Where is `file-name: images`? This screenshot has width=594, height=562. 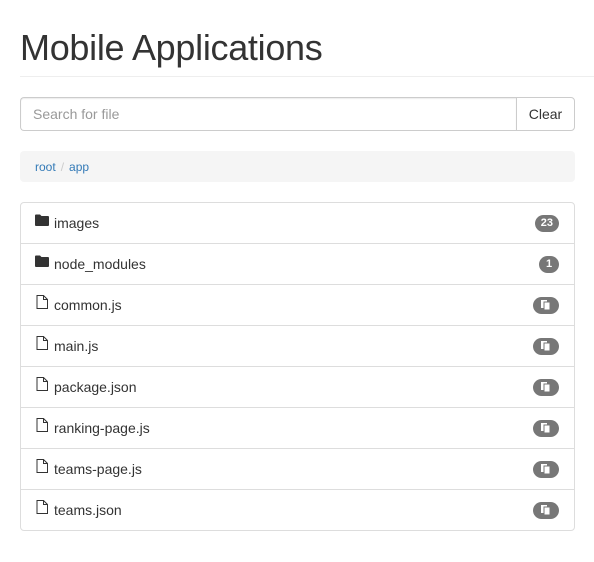
file-name: images is located at coordinates (77, 223).